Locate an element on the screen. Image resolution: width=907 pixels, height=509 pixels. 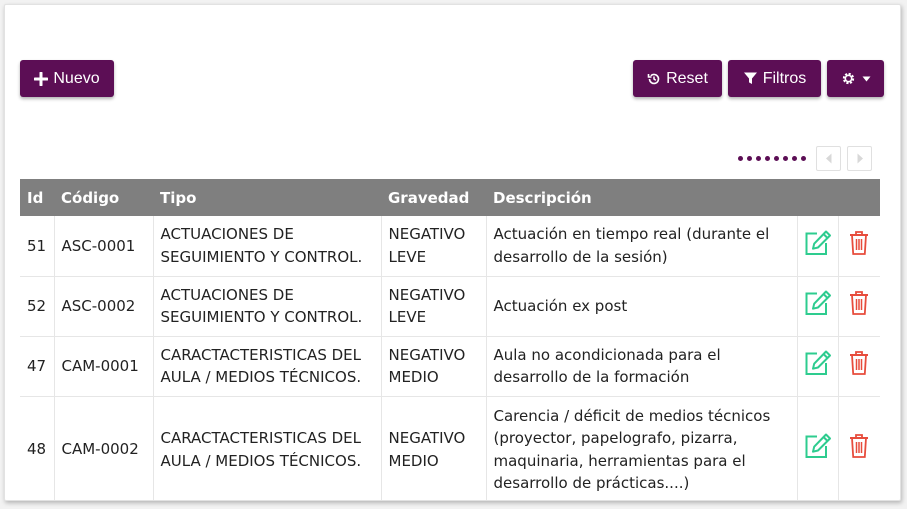
history-icon is located at coordinates (654, 79).